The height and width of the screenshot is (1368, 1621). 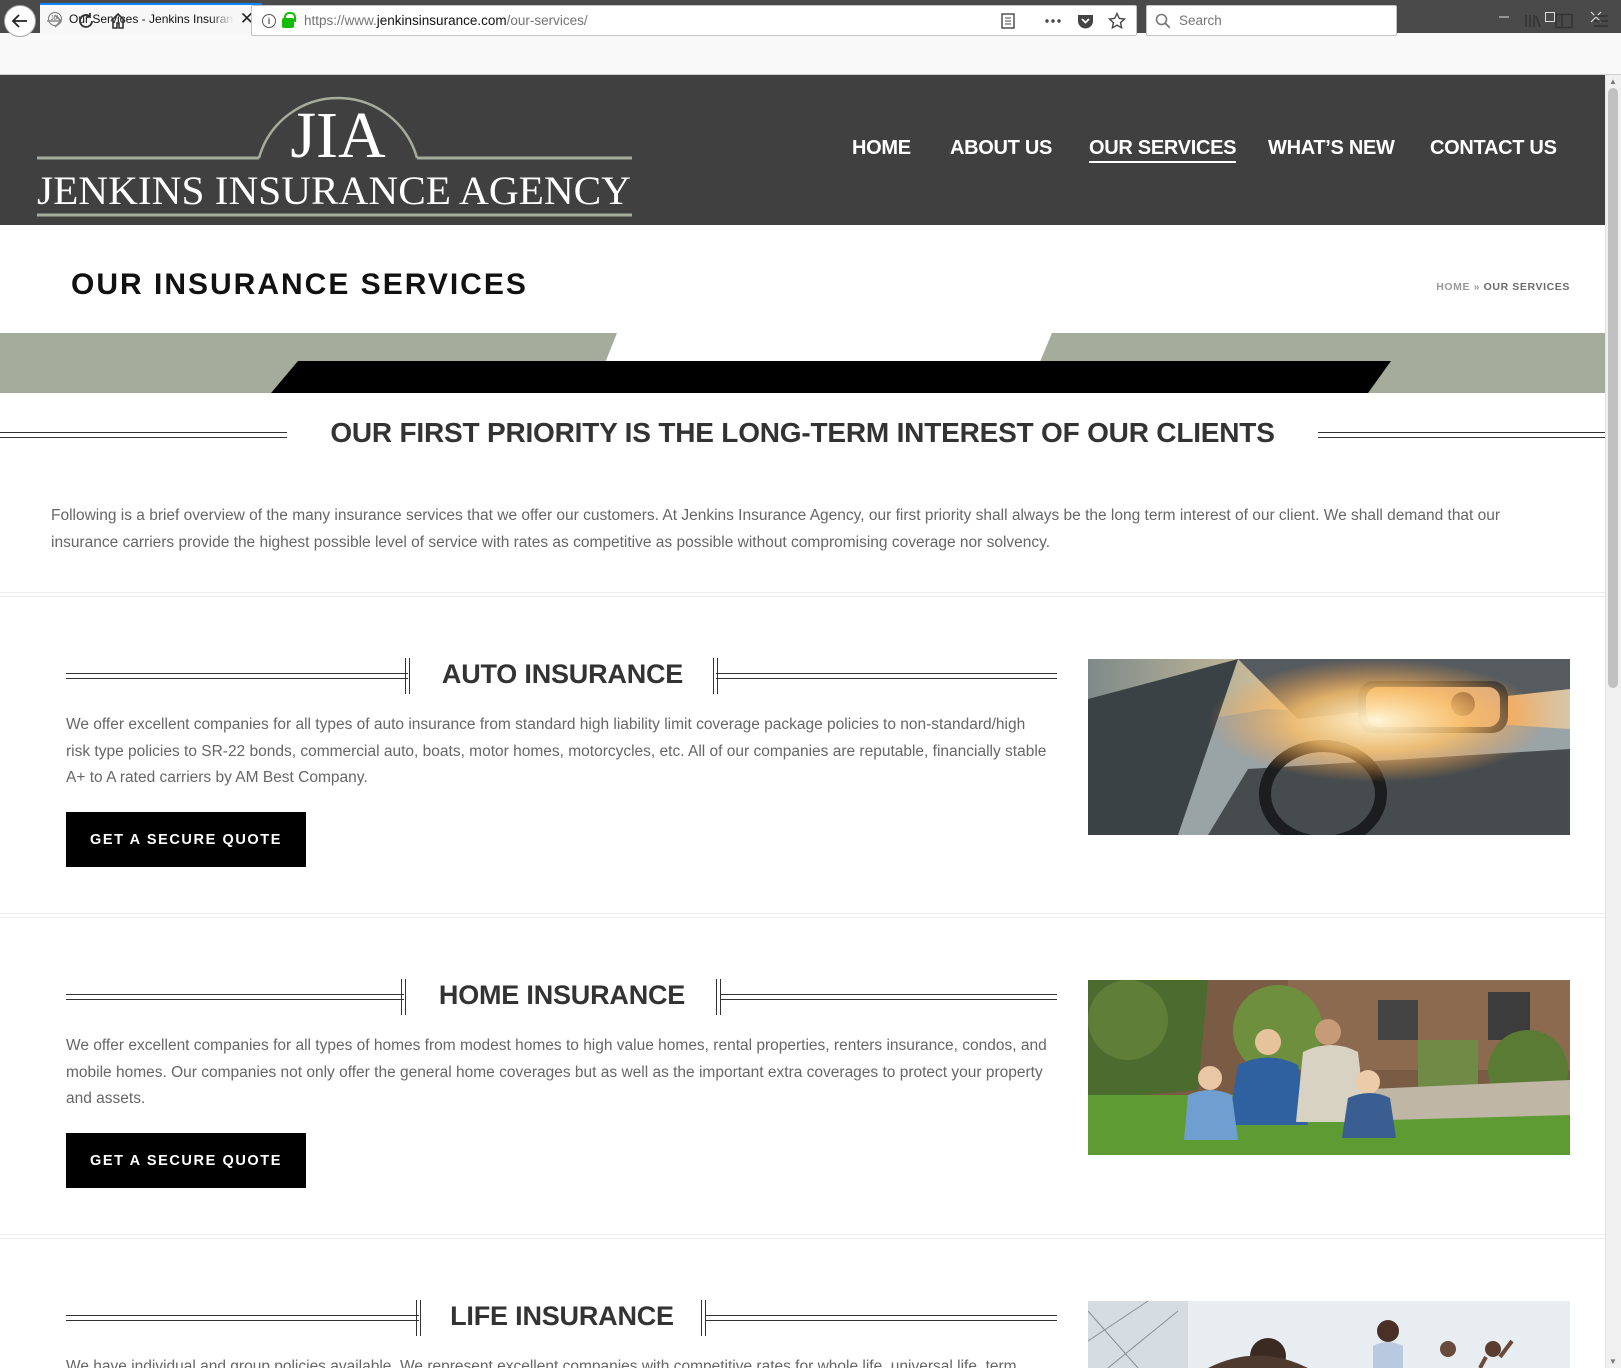 I want to click on url-prefix: https://www., so click(x=340, y=20).